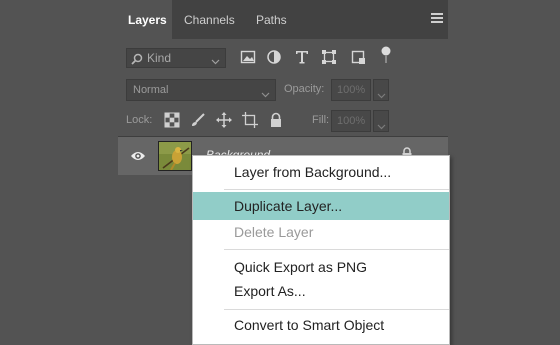  What do you see at coordinates (271, 19) in the screenshot?
I see `tab-paths: Paths` at bounding box center [271, 19].